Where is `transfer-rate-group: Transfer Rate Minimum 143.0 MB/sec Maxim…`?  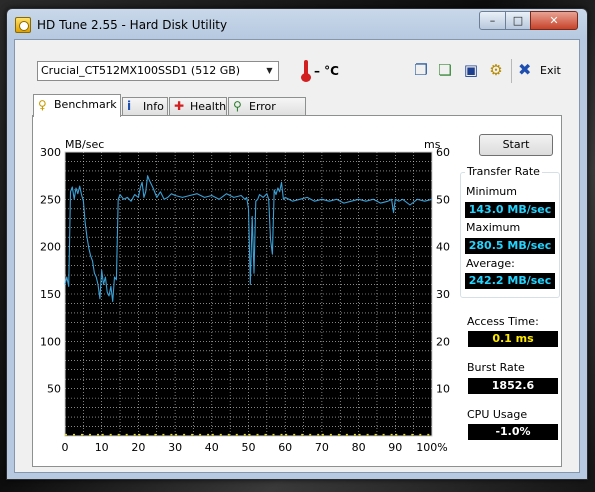 transfer-rate-group: Transfer Rate Minimum 143.0 MB/sec Maxim… is located at coordinates (510, 231).